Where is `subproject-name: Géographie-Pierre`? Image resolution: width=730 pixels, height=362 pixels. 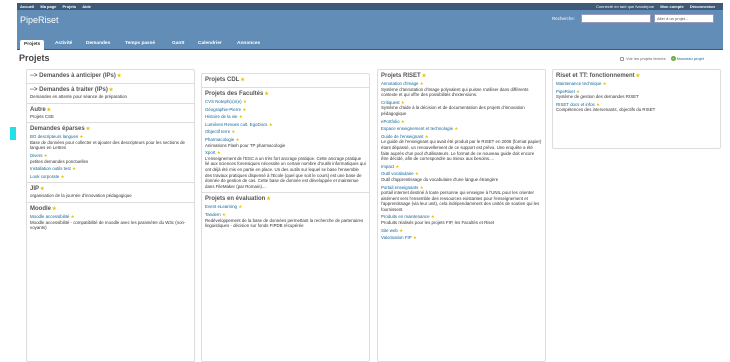
subproject-name: Géographie-Pierre is located at coordinates (223, 109).